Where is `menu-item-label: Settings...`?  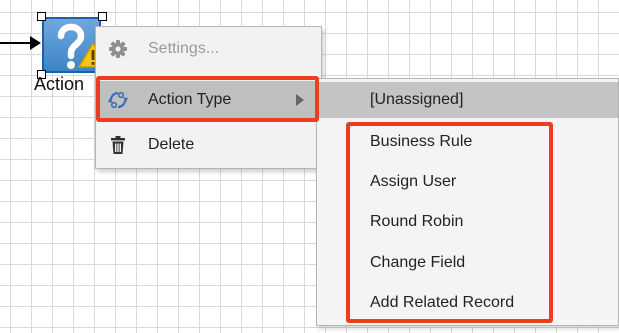 menu-item-label: Settings... is located at coordinates (184, 48).